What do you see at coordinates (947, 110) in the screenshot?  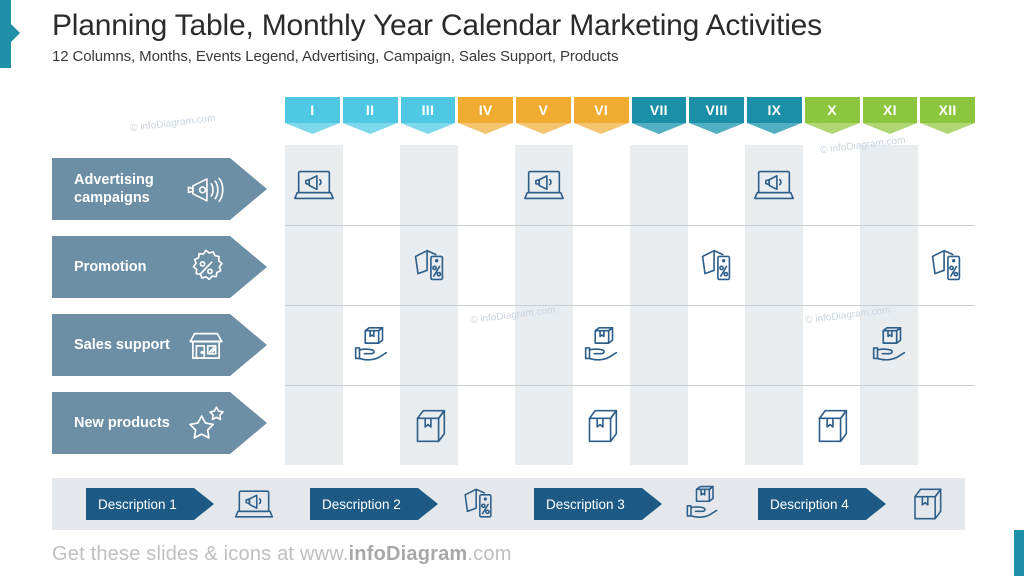 I see `month-header-body: XII` at bounding box center [947, 110].